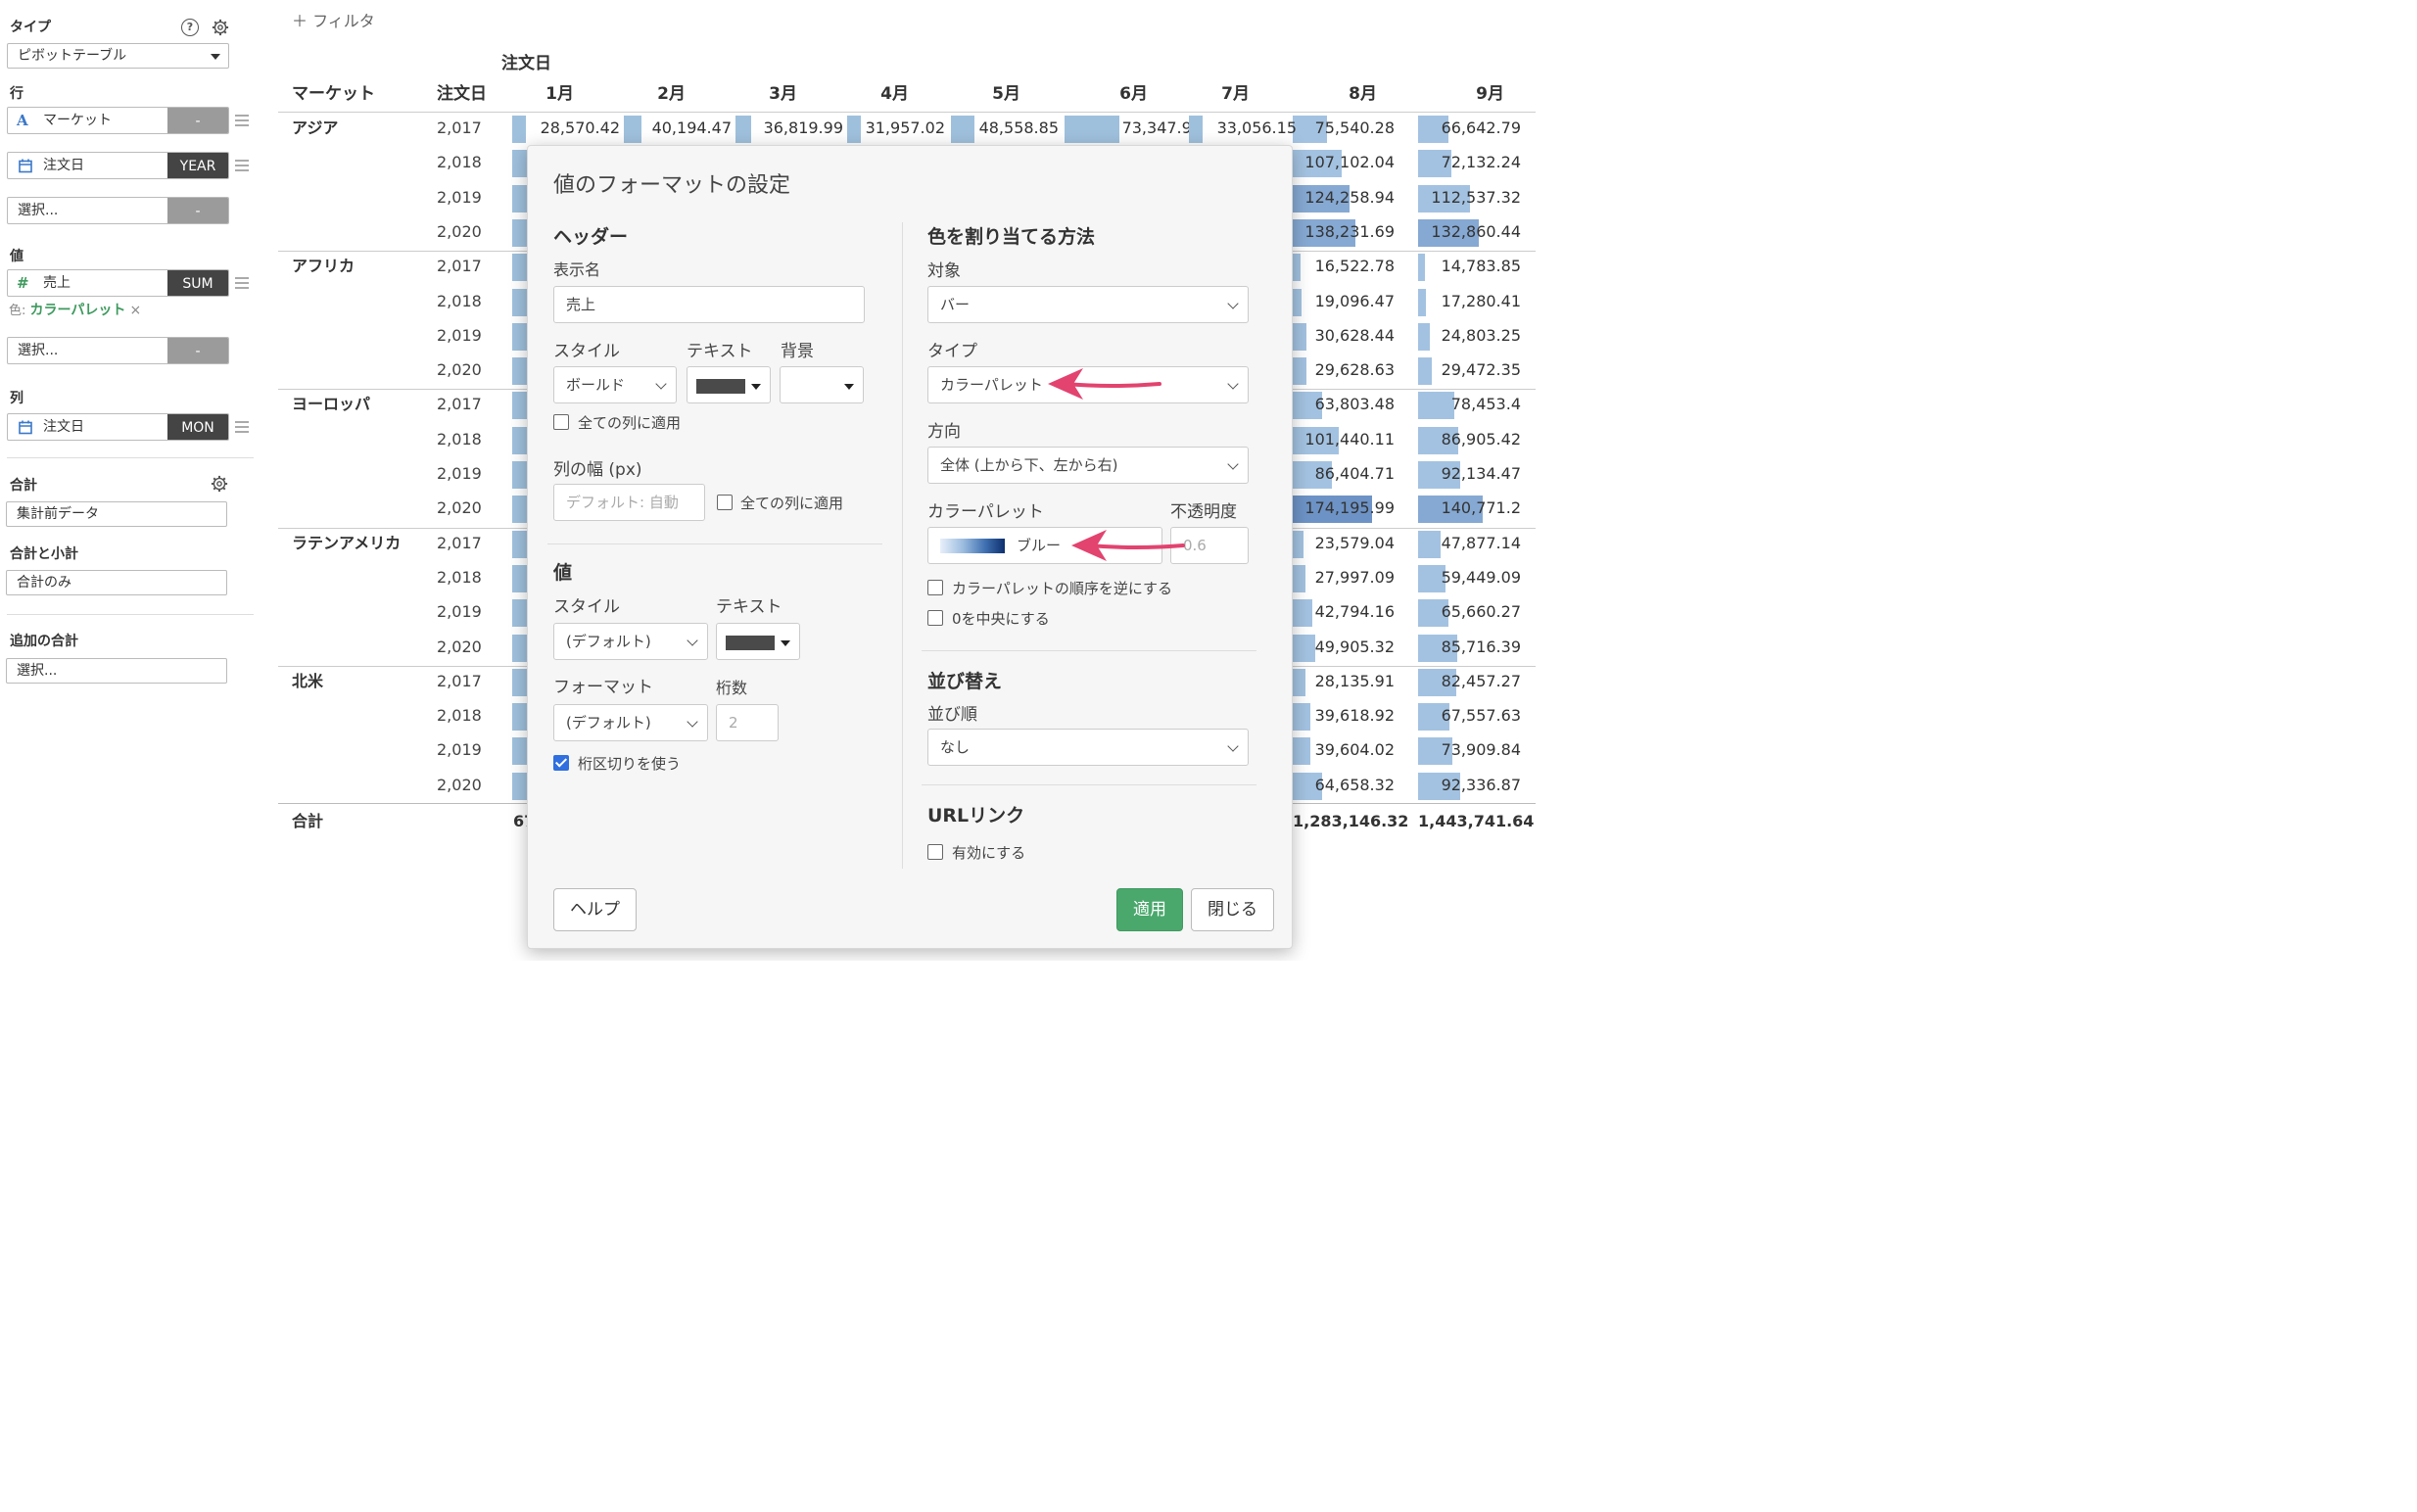 This screenshot has height=1512, width=2417. I want to click on blue-palette-swatch, so click(973, 546).